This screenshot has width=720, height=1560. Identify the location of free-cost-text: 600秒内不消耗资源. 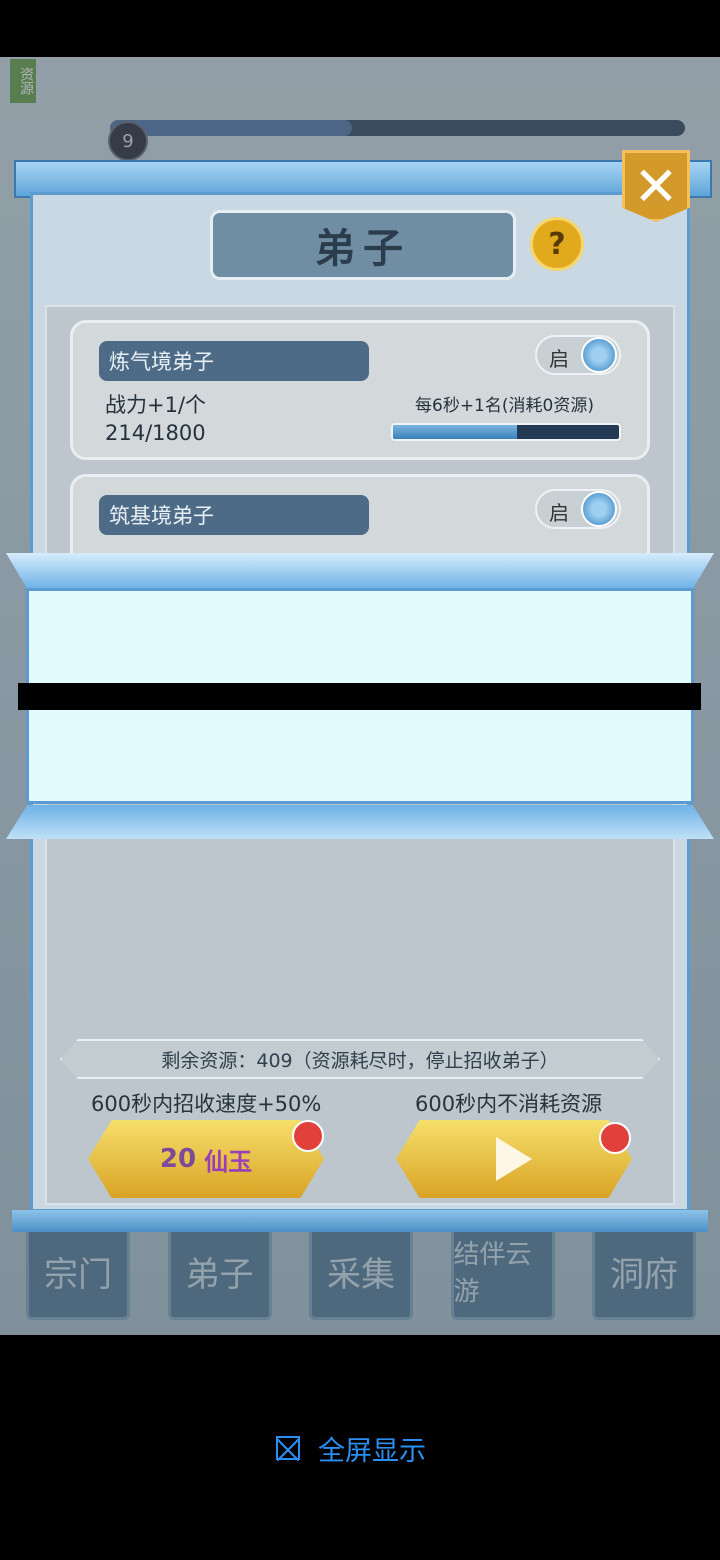
(509, 1104).